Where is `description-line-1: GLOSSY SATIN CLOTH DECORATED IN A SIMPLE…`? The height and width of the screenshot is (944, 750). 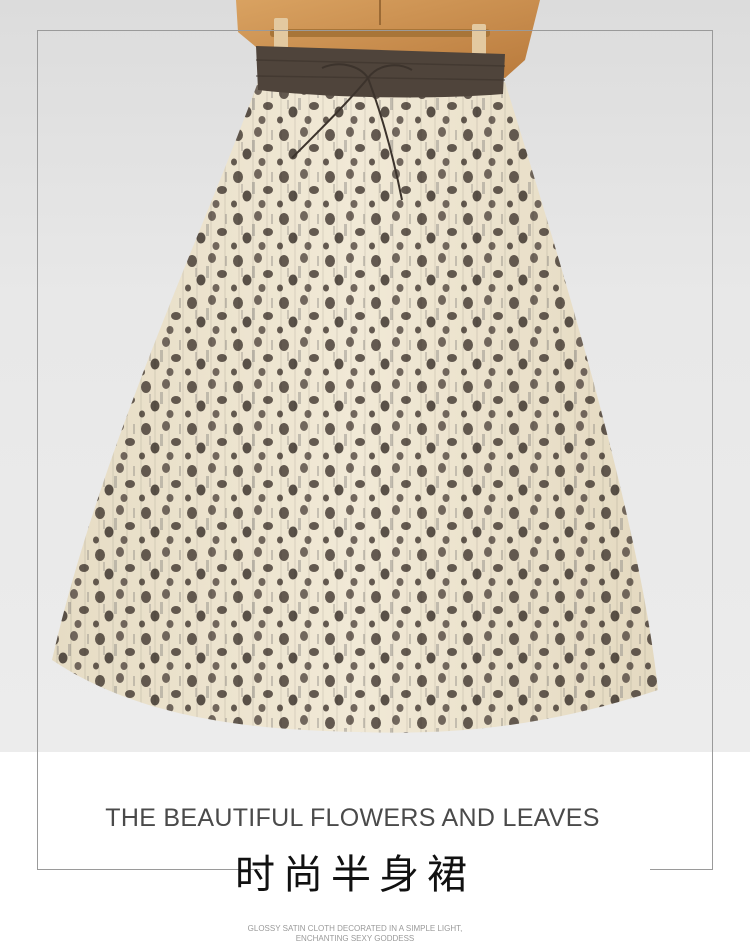
description-line-1: GLOSSY SATIN CLOTH DECORATED IN A SIMPLE… is located at coordinates (355, 928).